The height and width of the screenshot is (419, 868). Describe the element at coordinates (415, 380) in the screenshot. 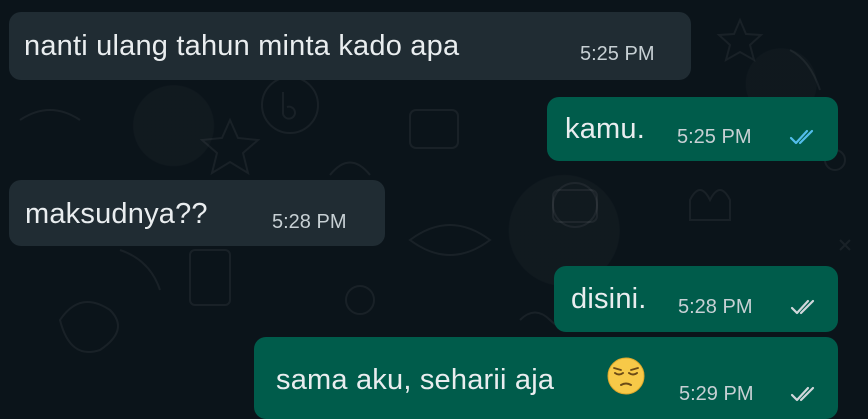

I see `message-text: sama aku, seharii aja` at that location.